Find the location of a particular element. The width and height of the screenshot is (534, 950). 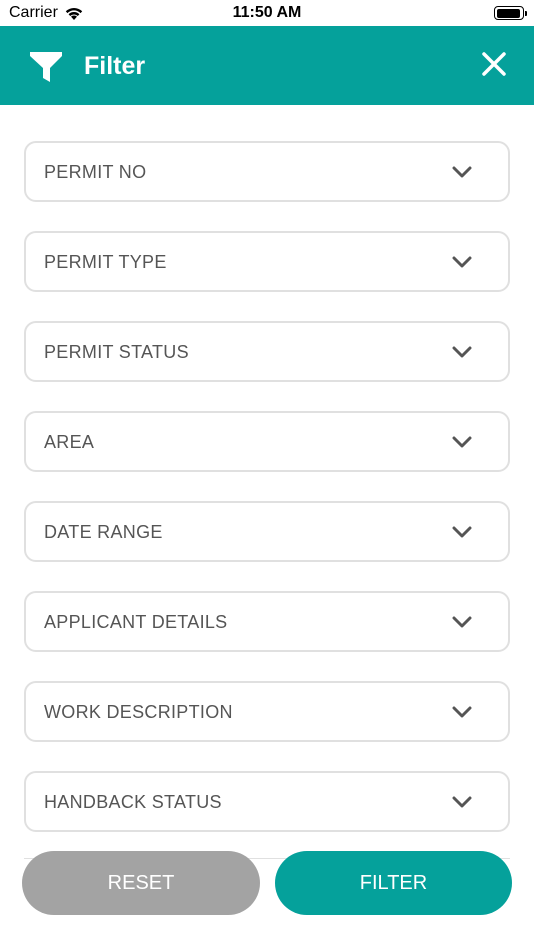

close-icon is located at coordinates (494, 64).